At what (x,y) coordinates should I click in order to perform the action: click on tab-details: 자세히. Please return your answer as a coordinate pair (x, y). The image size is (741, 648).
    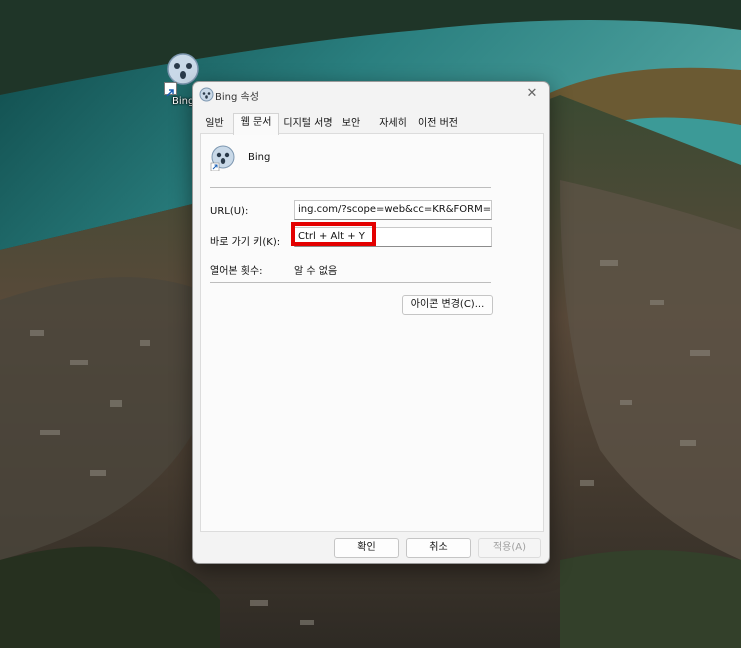
    Looking at the image, I should click on (393, 124).